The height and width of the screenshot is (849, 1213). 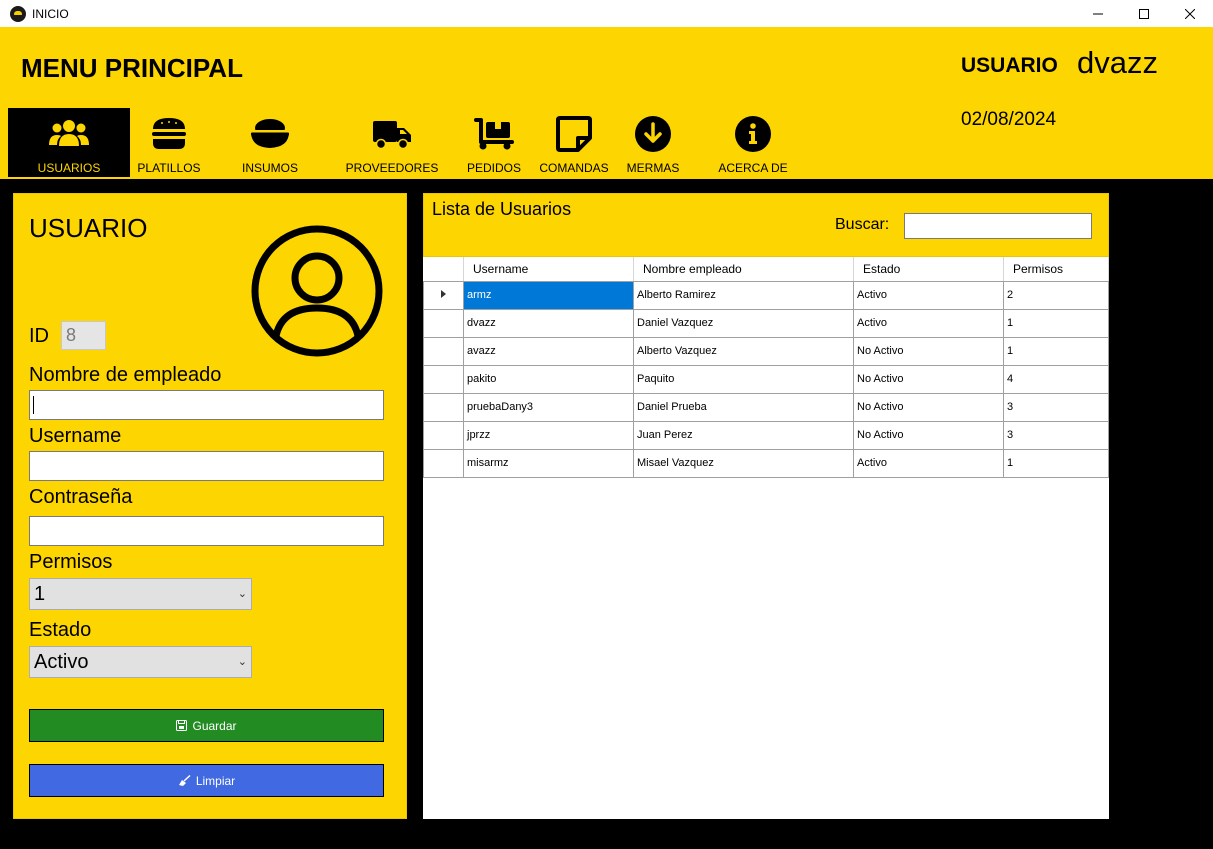 What do you see at coordinates (548, 269) in the screenshot?
I see `column-header: Username` at bounding box center [548, 269].